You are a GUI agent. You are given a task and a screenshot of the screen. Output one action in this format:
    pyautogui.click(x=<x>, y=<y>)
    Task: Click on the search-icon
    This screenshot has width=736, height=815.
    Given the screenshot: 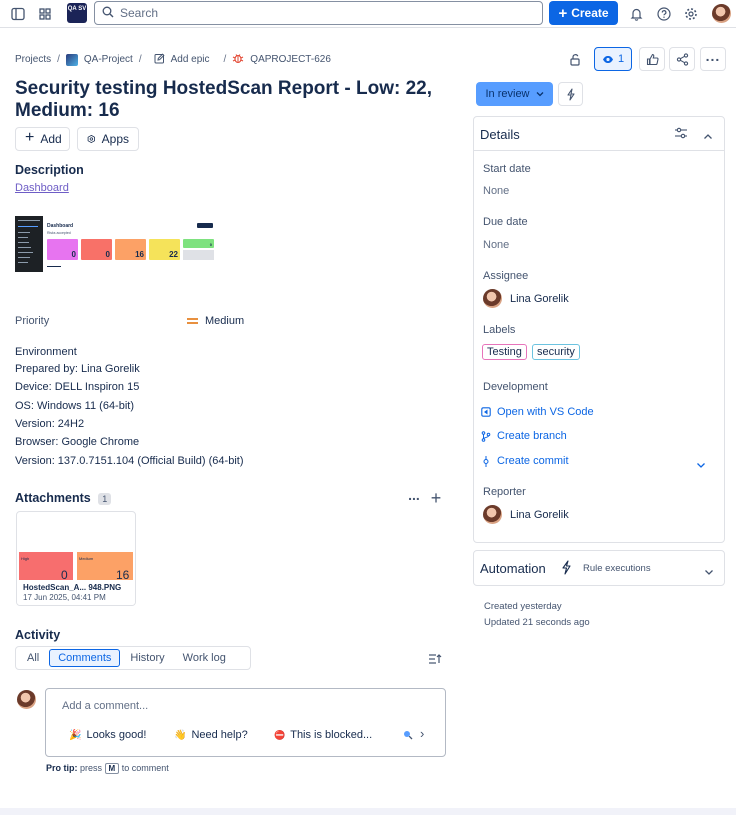 What is the action you would take?
    pyautogui.click(x=108, y=13)
    